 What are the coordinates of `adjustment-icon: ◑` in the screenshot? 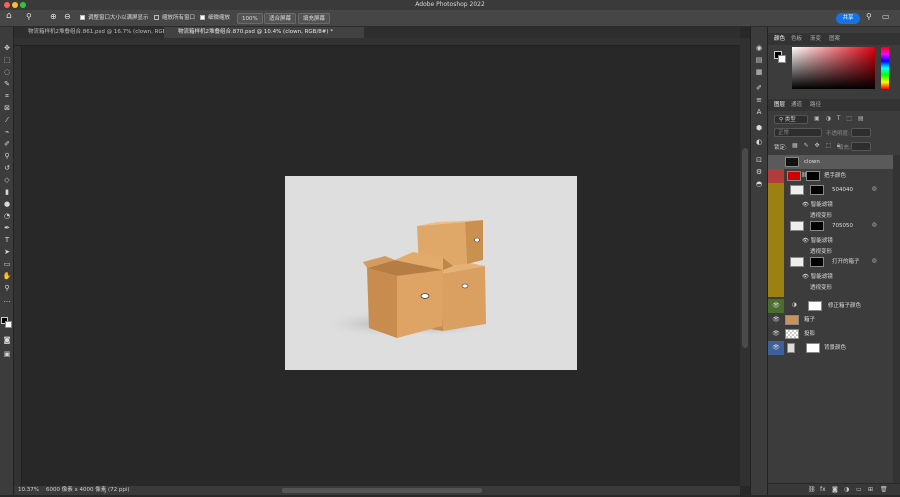 It's located at (846, 490).